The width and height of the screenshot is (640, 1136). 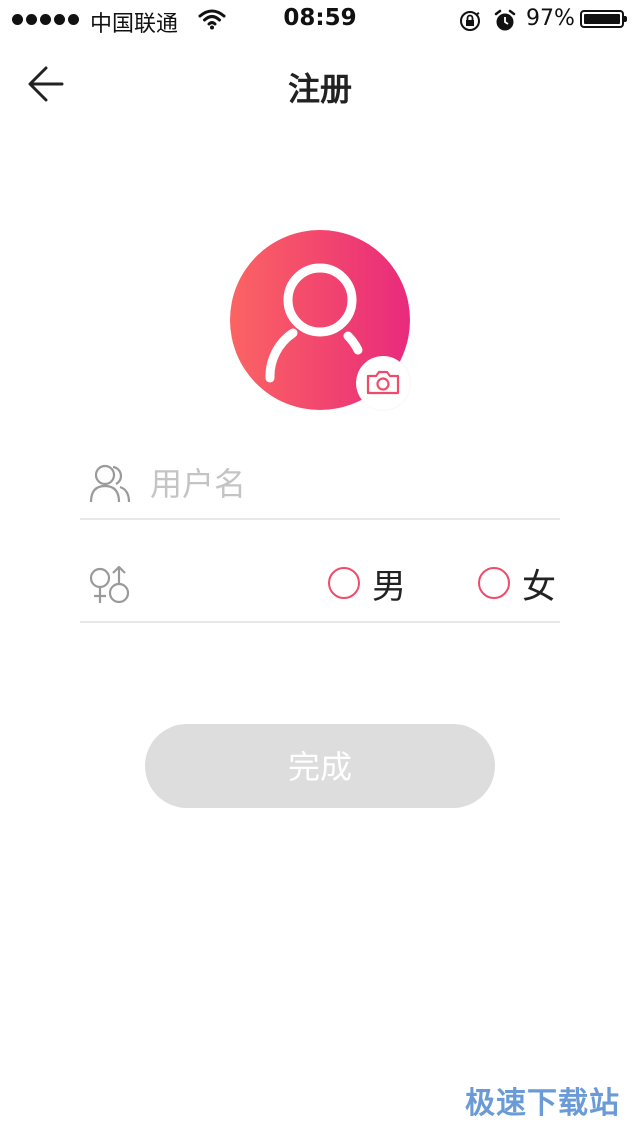 I want to click on navigation-bar: 注册, so click(x=320, y=84).